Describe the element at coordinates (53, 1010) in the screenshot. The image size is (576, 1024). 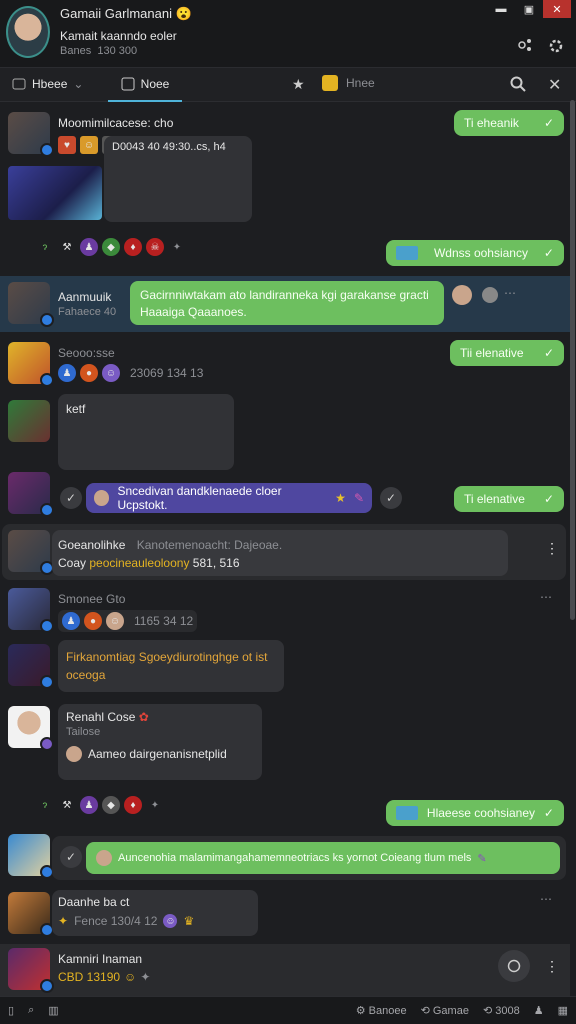
I see `book-icon: ▥` at that location.